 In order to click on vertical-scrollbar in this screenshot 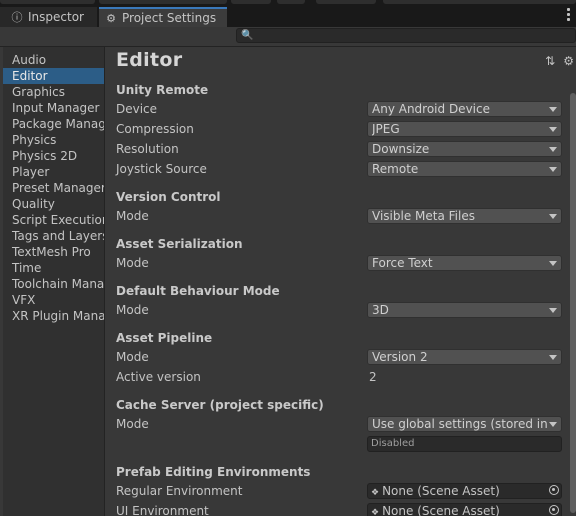, I will do `click(573, 304)`.